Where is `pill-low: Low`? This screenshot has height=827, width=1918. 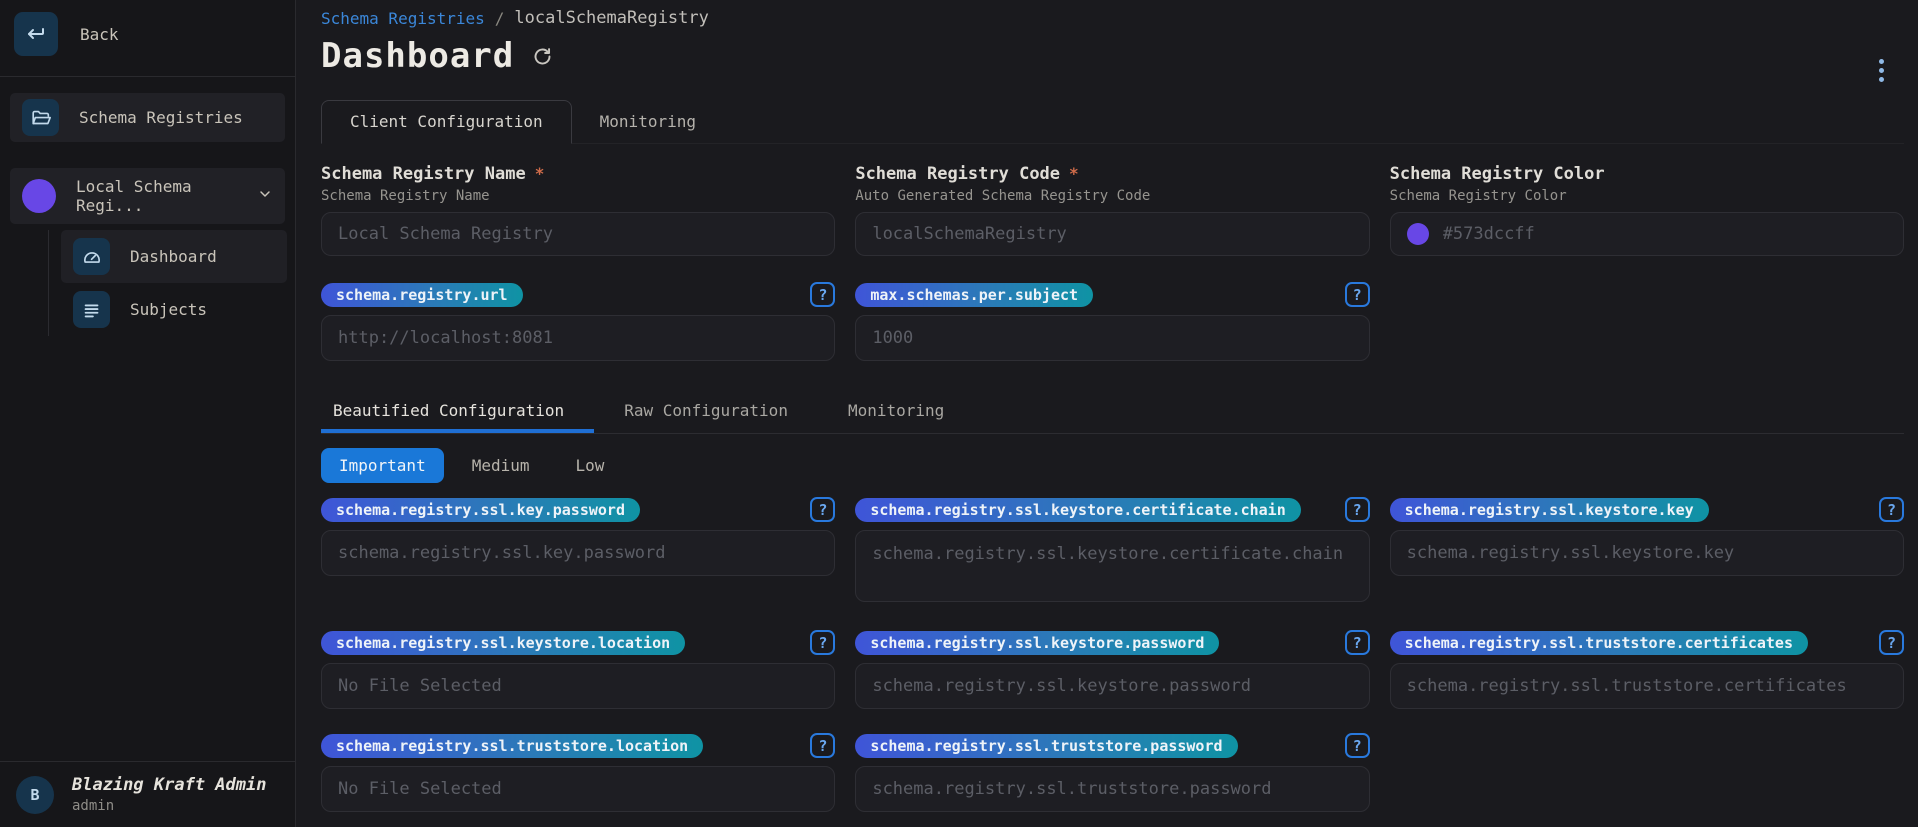
pill-low: Low is located at coordinates (590, 465).